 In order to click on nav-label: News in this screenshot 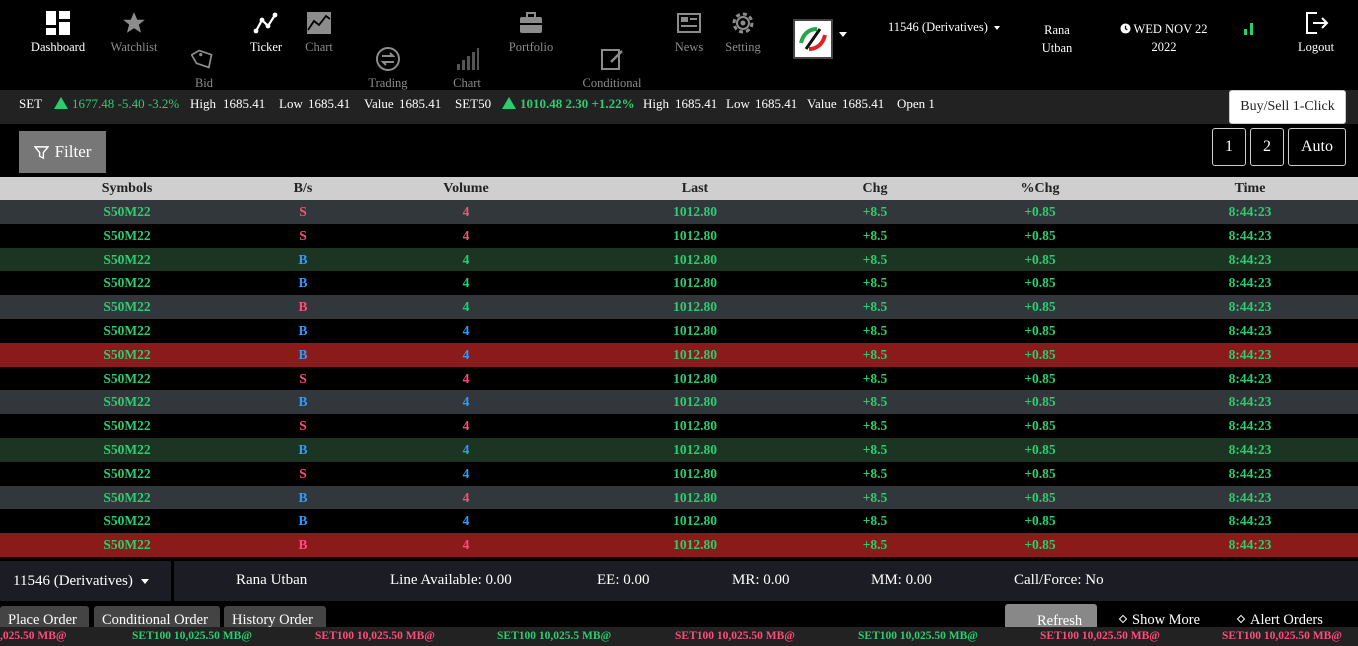, I will do `click(689, 47)`.